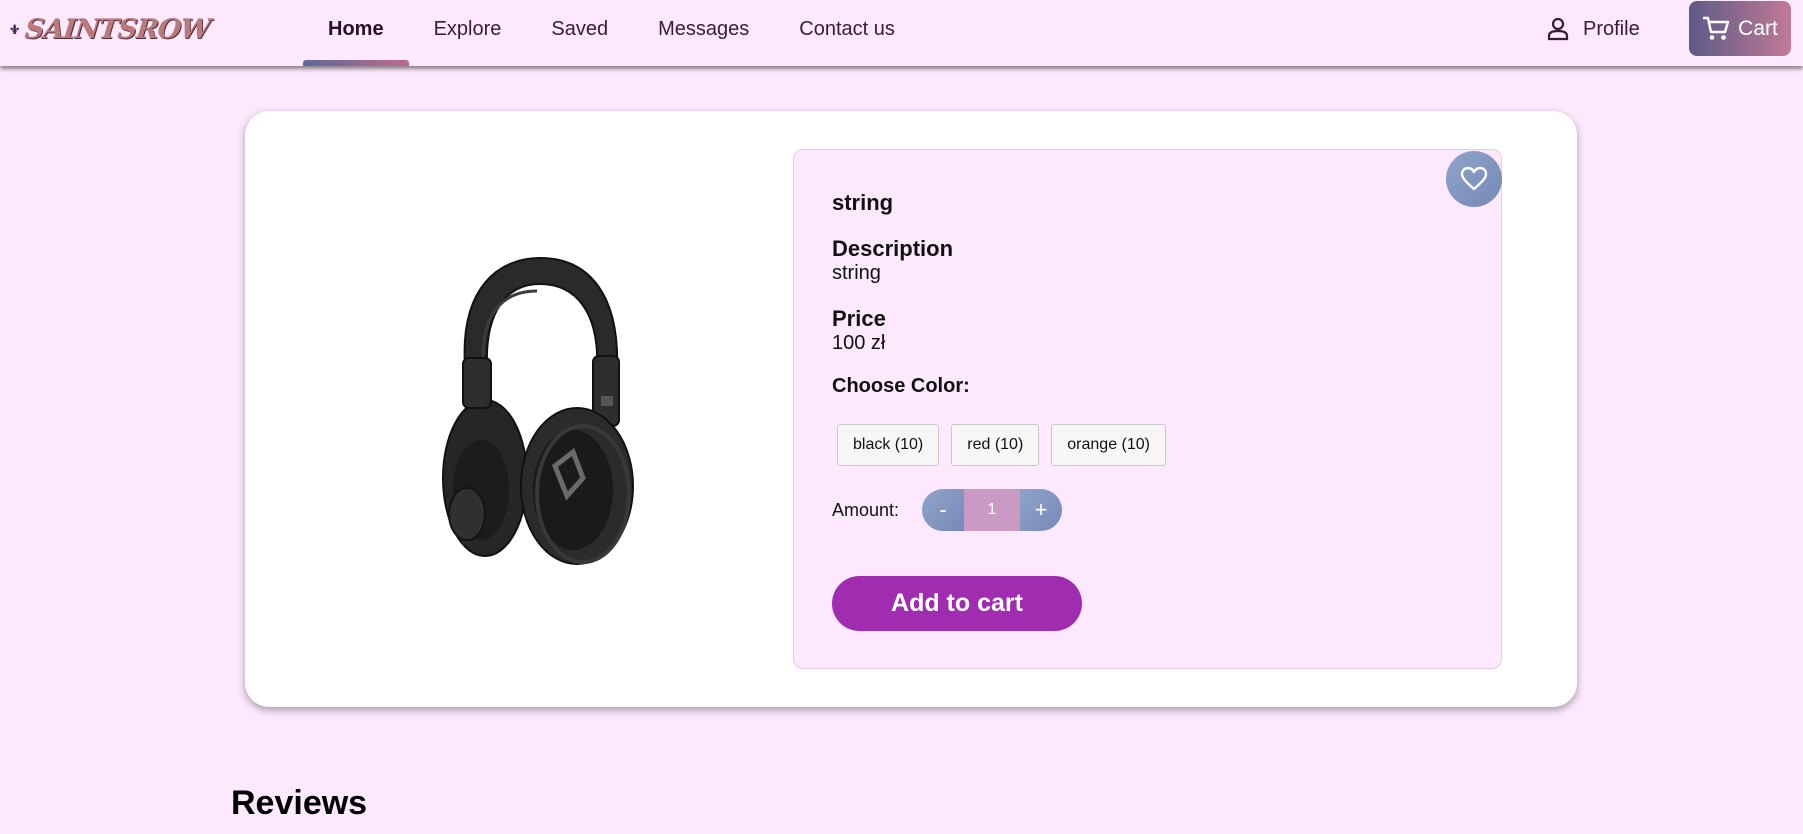 The image size is (1803, 834). I want to click on color-option-orange: orange (10), so click(1108, 445).